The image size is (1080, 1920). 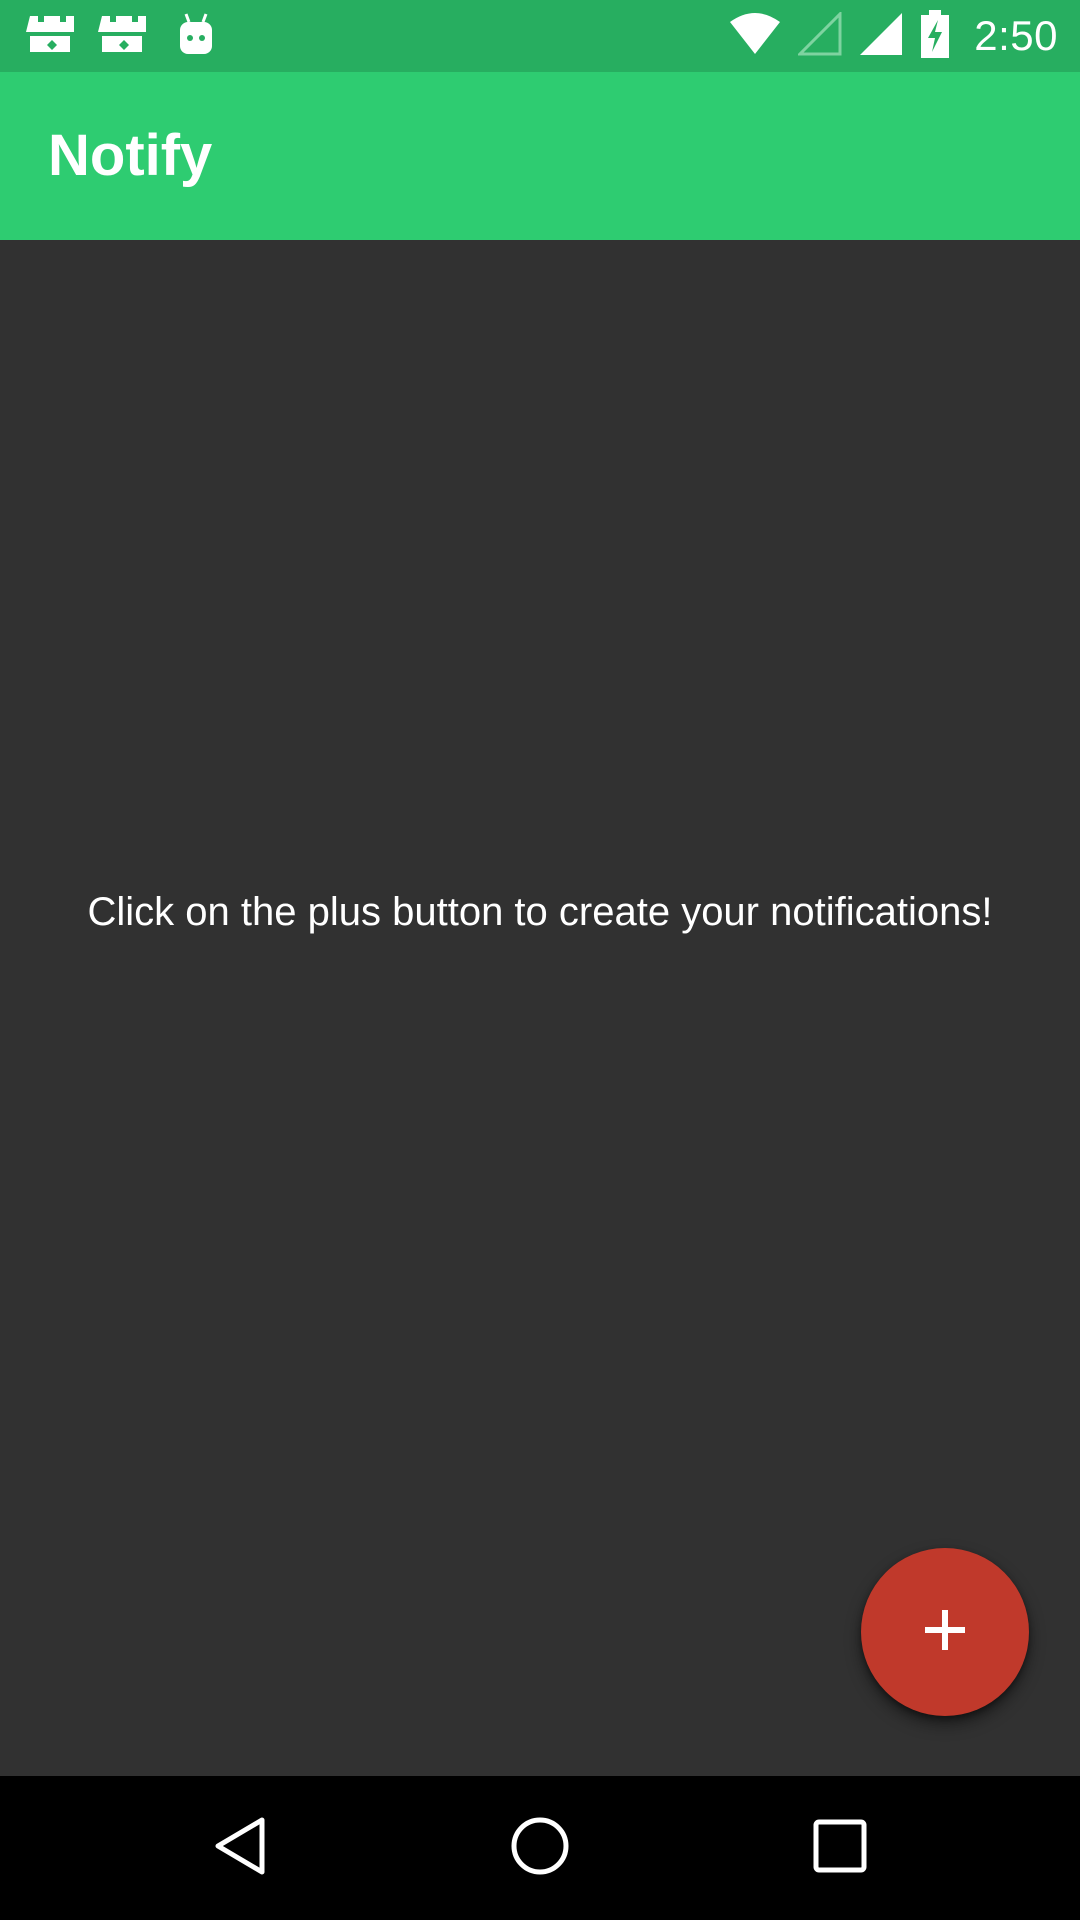 I want to click on status-time: 2:50, so click(x=1016, y=35).